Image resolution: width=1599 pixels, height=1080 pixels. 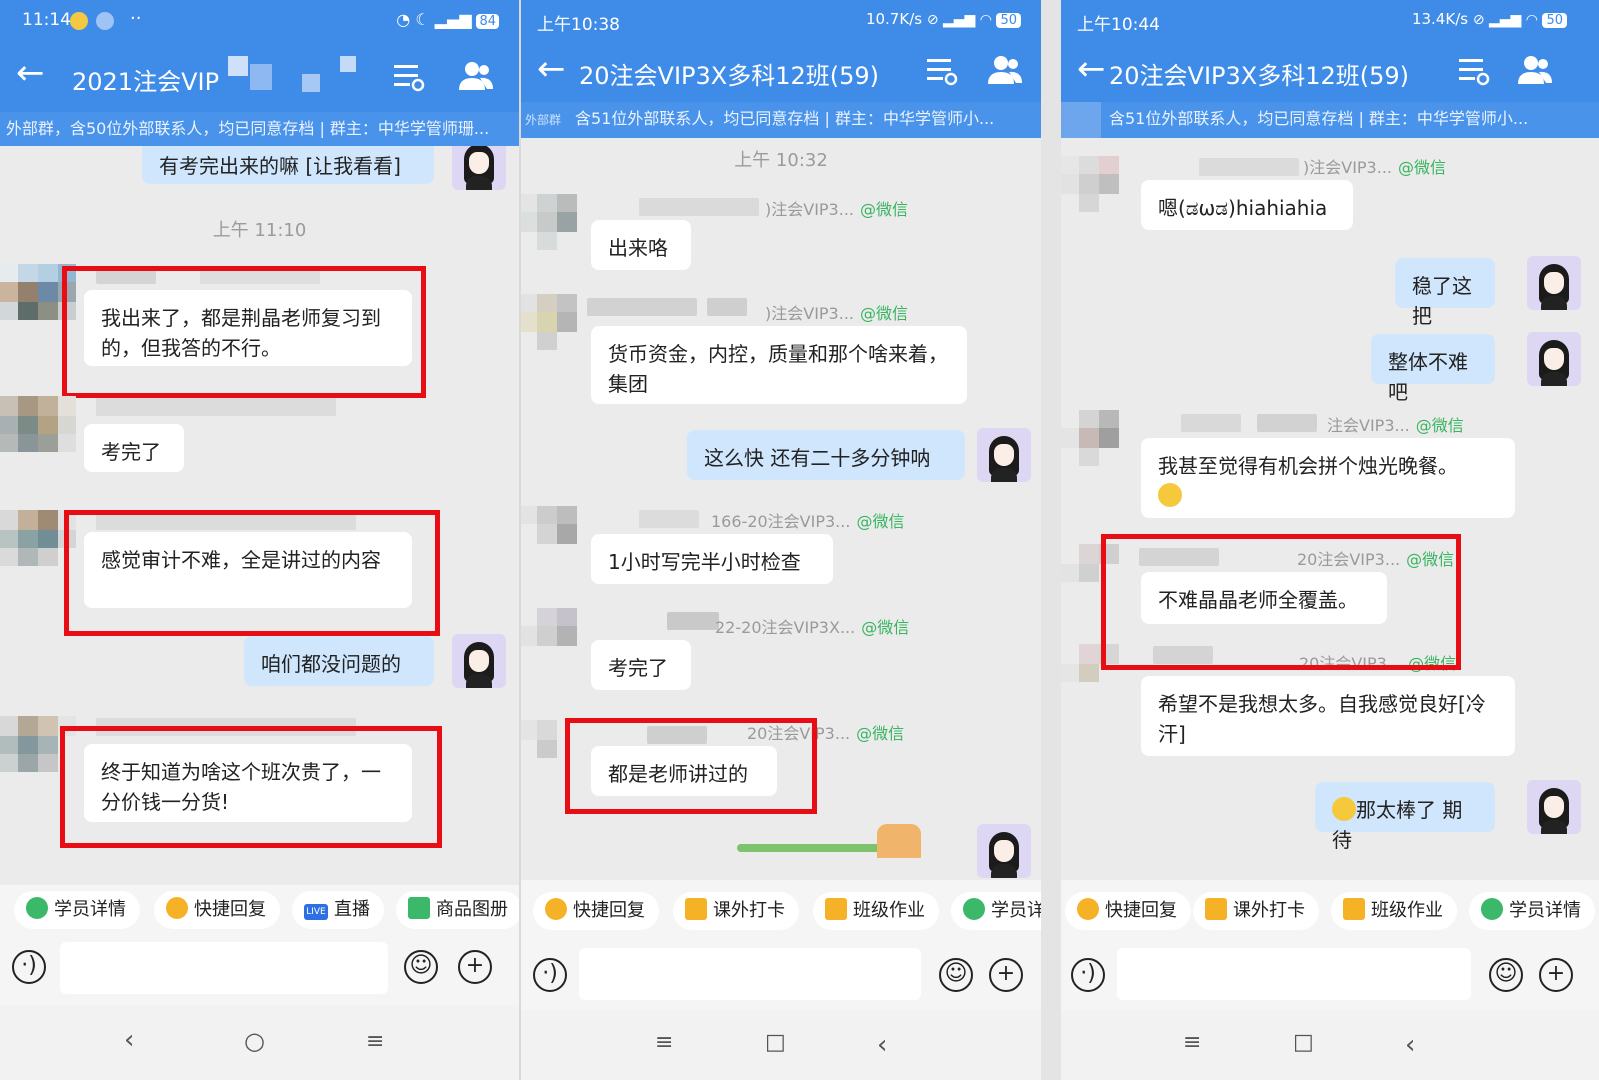 I want to click on toolbar-live: LIVE 直播, so click(x=338, y=910).